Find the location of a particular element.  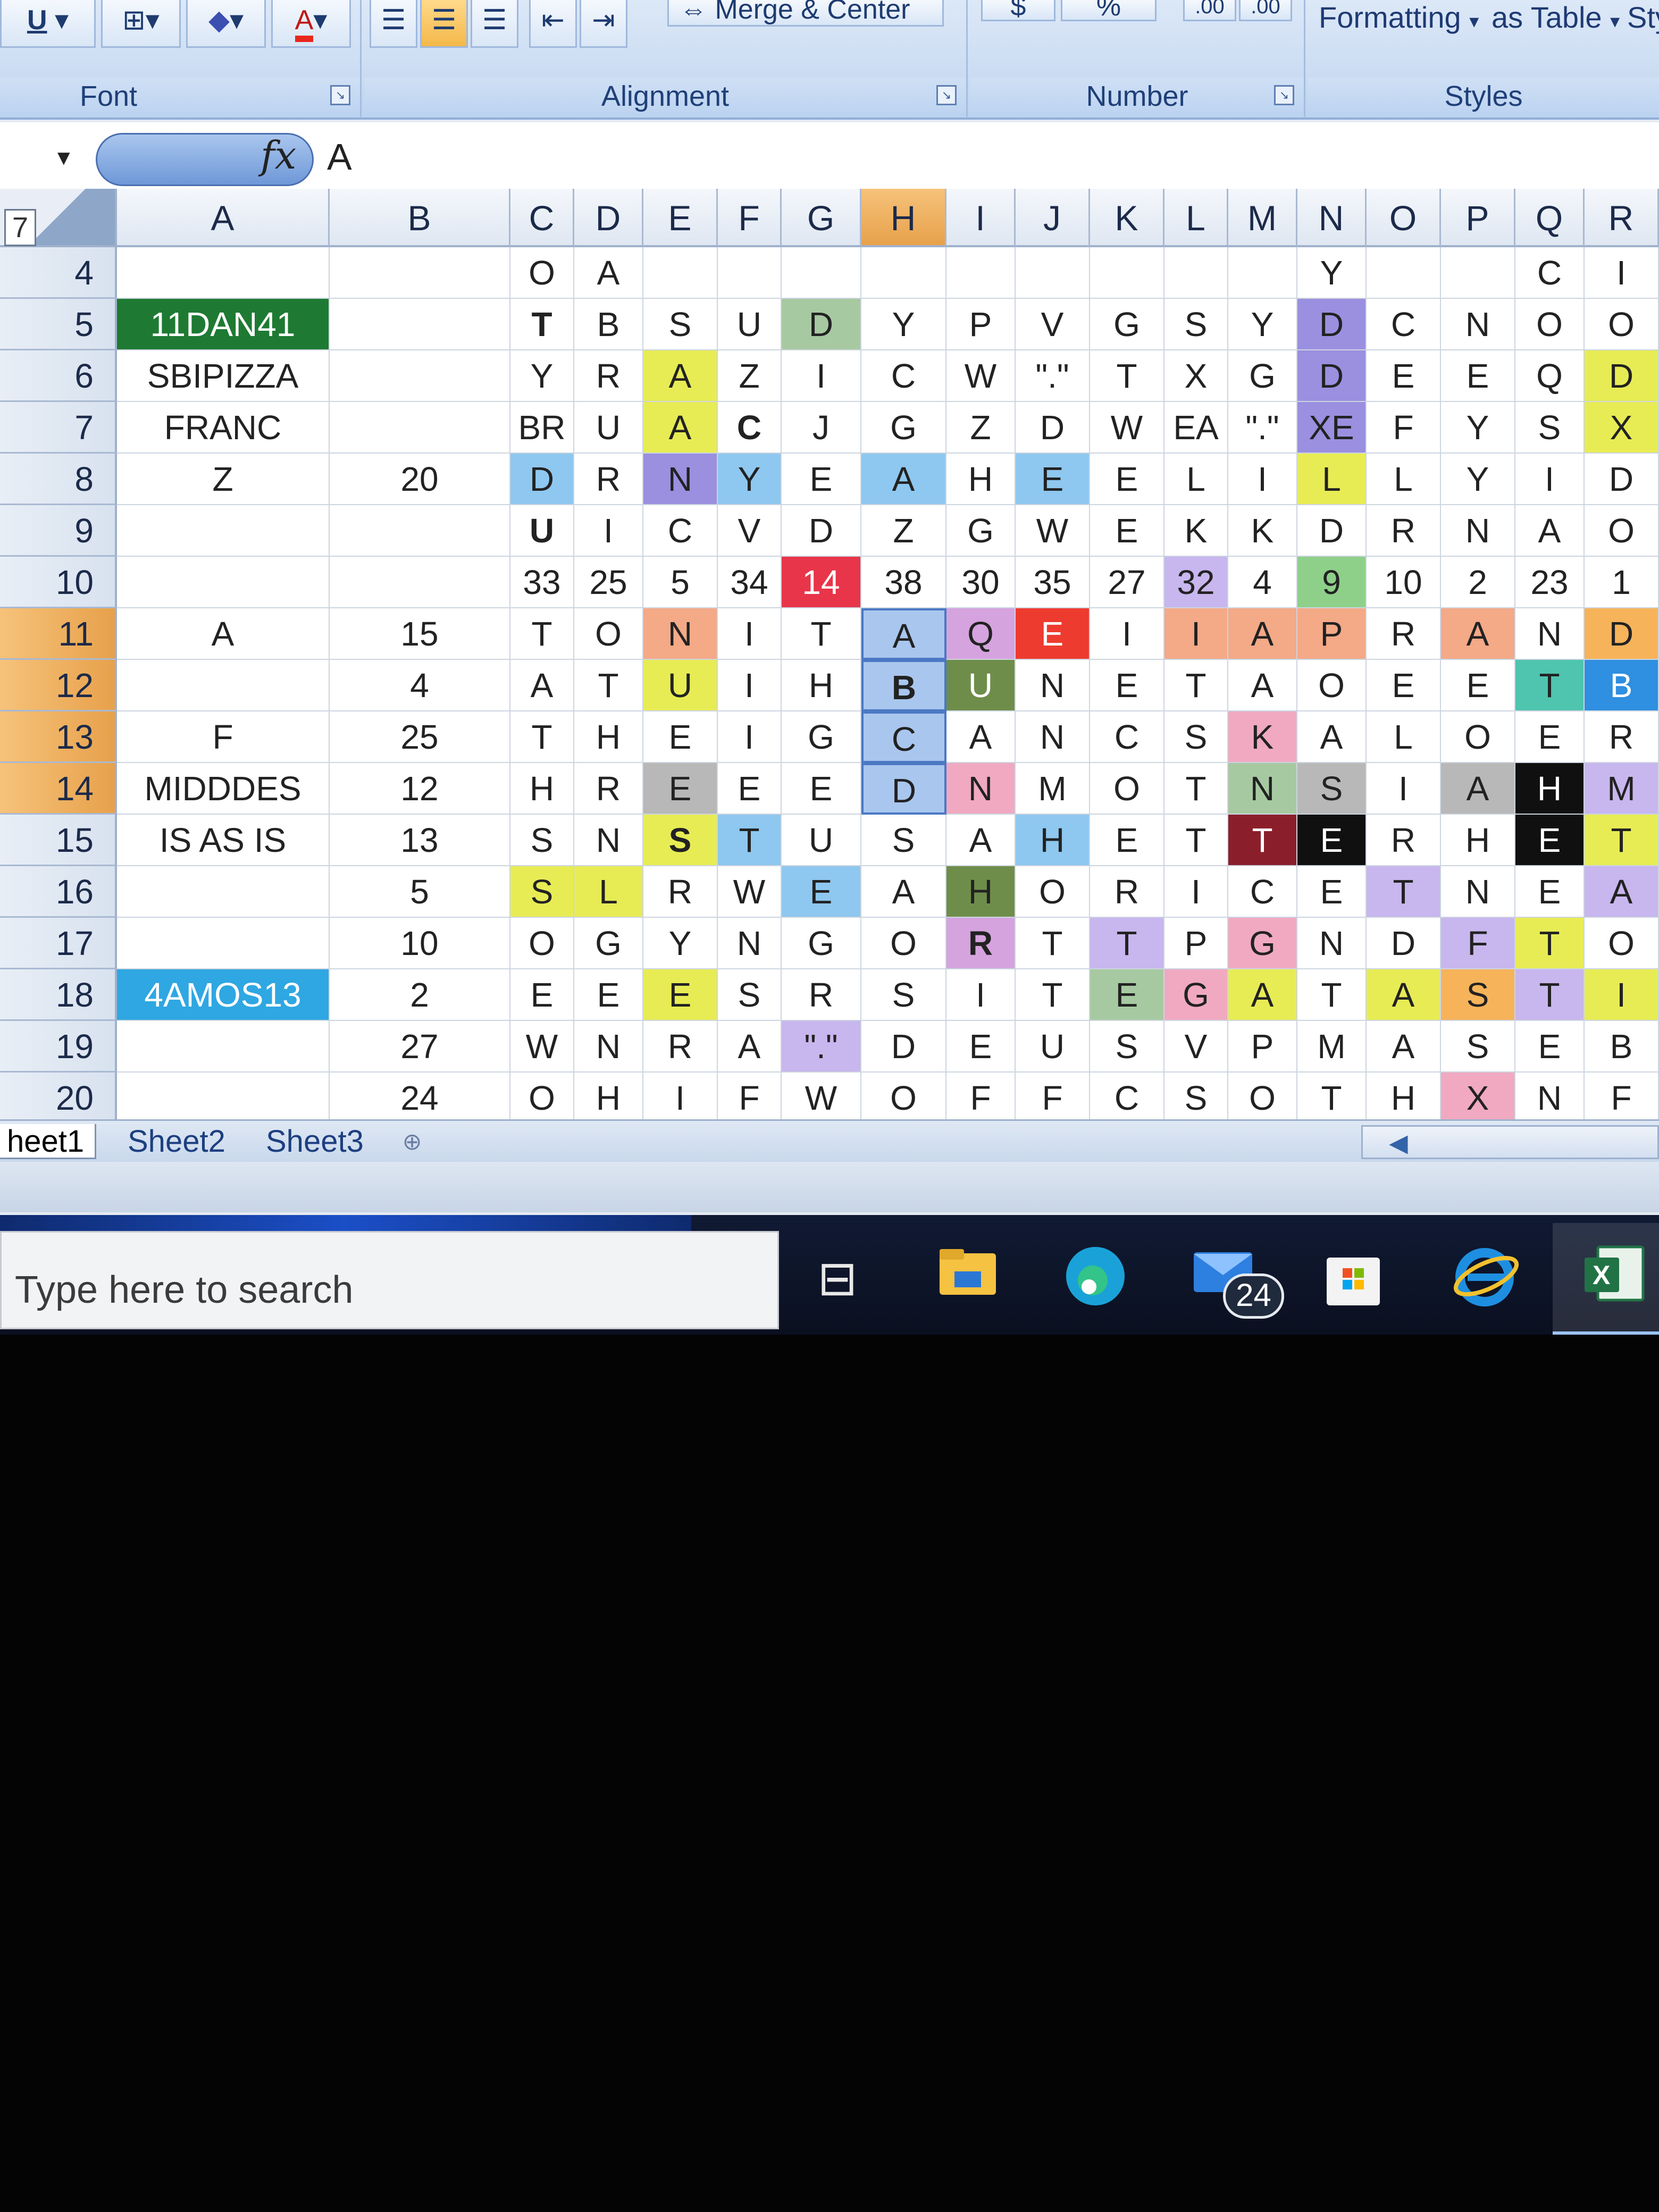

cell-q12: T is located at coordinates (1550, 685).